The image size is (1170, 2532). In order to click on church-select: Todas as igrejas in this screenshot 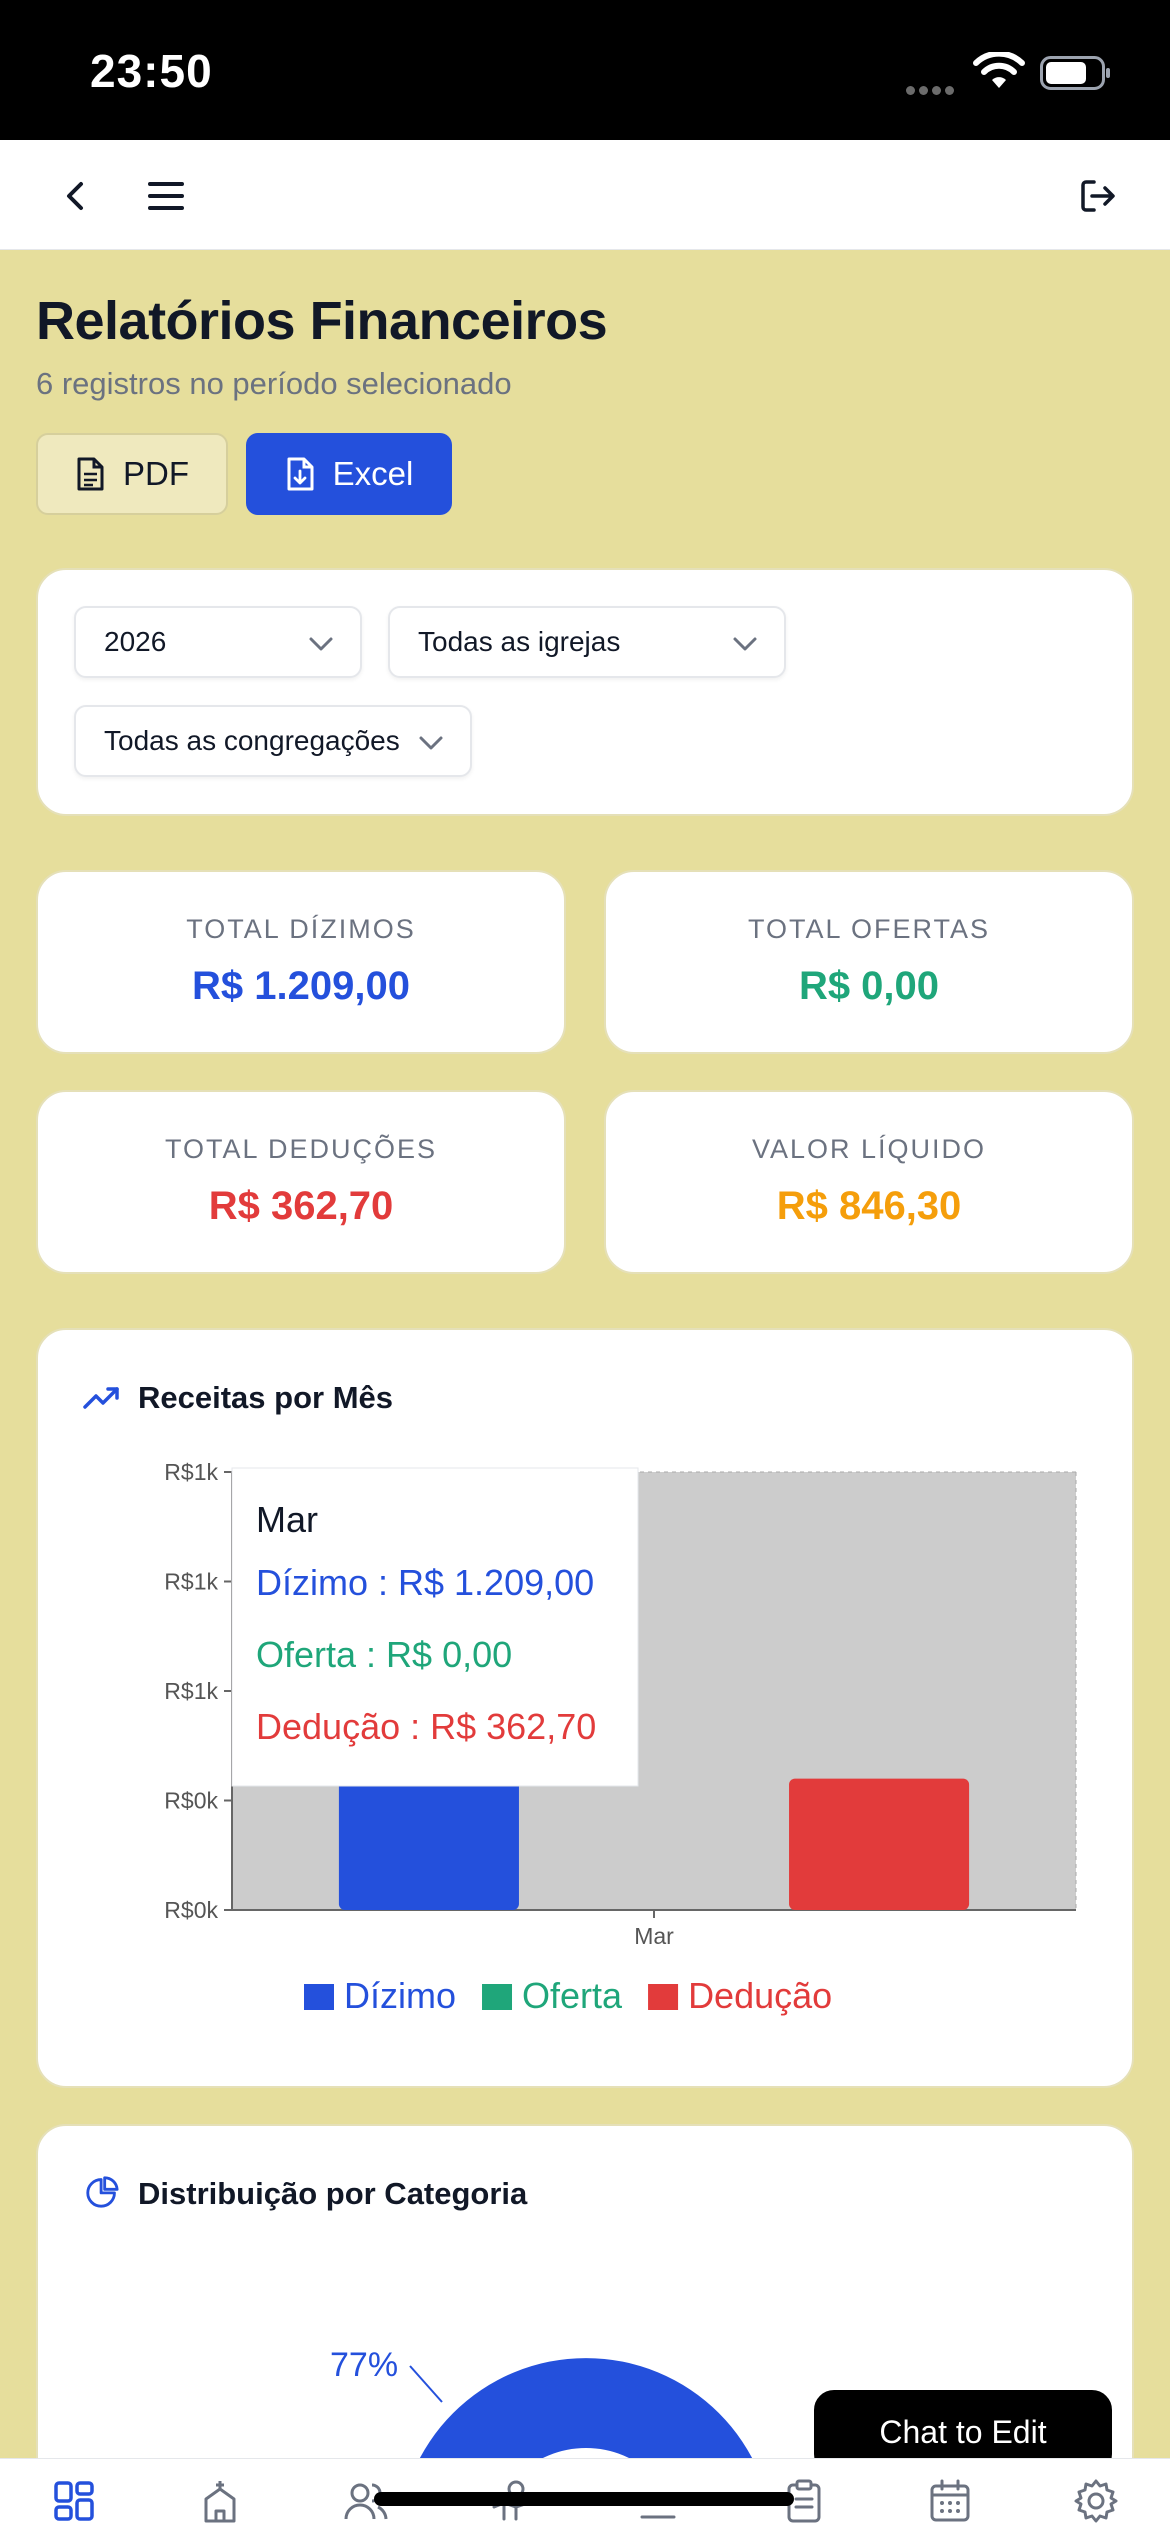, I will do `click(587, 642)`.